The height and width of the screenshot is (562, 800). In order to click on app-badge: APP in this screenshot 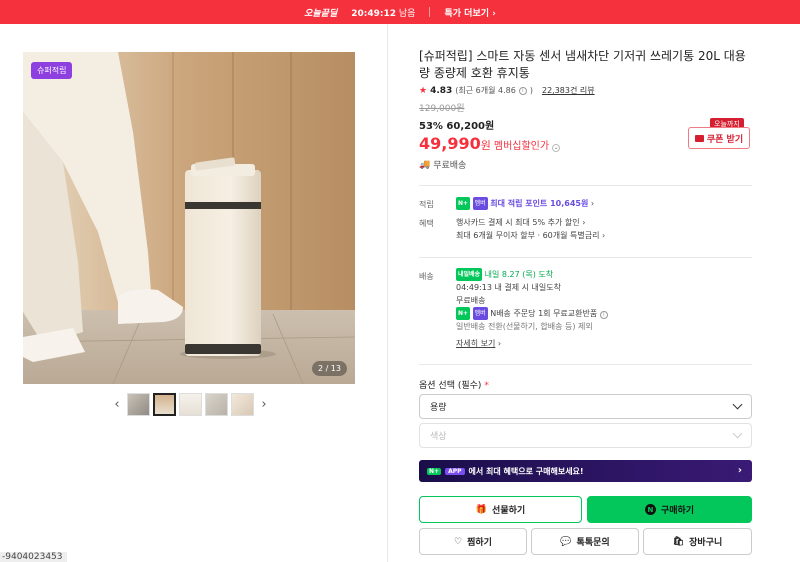, I will do `click(455, 471)`.